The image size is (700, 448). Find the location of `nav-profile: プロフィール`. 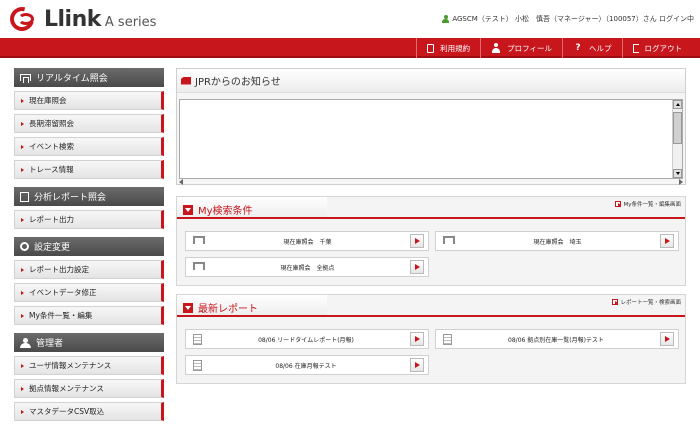

nav-profile: プロフィール is located at coordinates (521, 48).